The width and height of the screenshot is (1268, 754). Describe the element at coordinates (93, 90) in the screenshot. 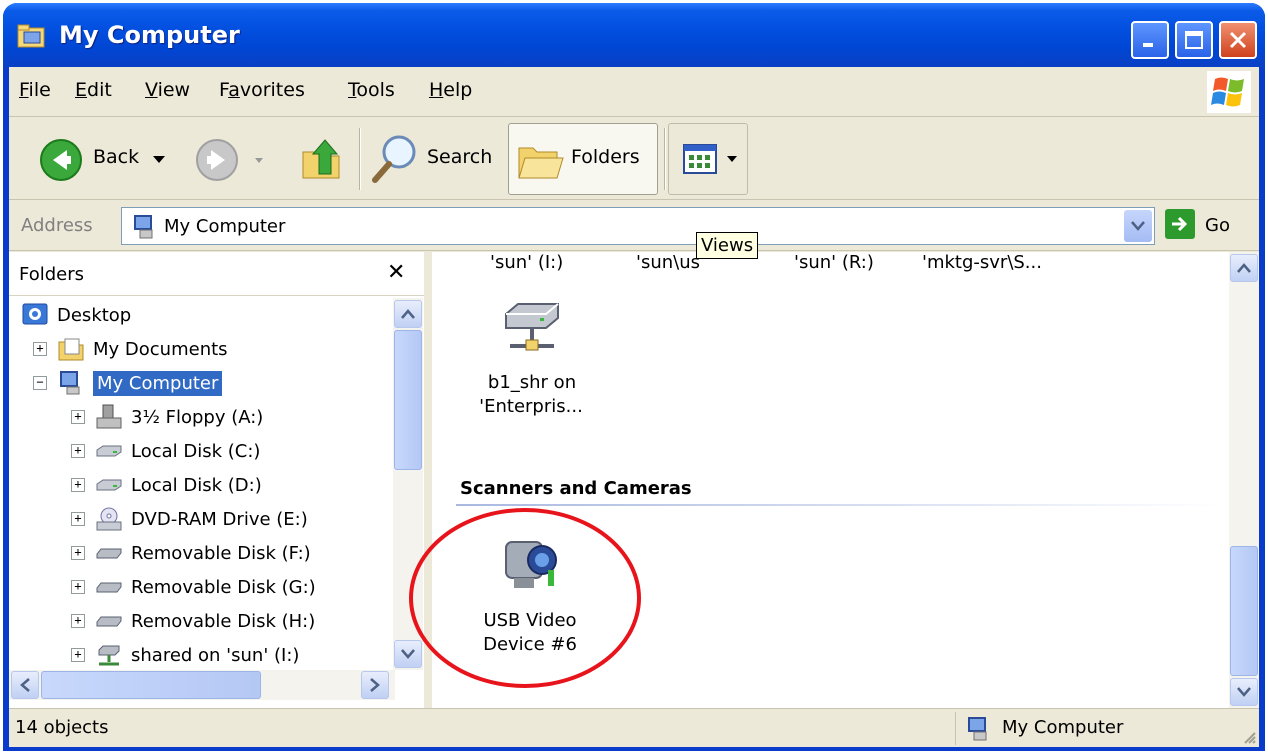

I see `menu-edit: Edit` at that location.